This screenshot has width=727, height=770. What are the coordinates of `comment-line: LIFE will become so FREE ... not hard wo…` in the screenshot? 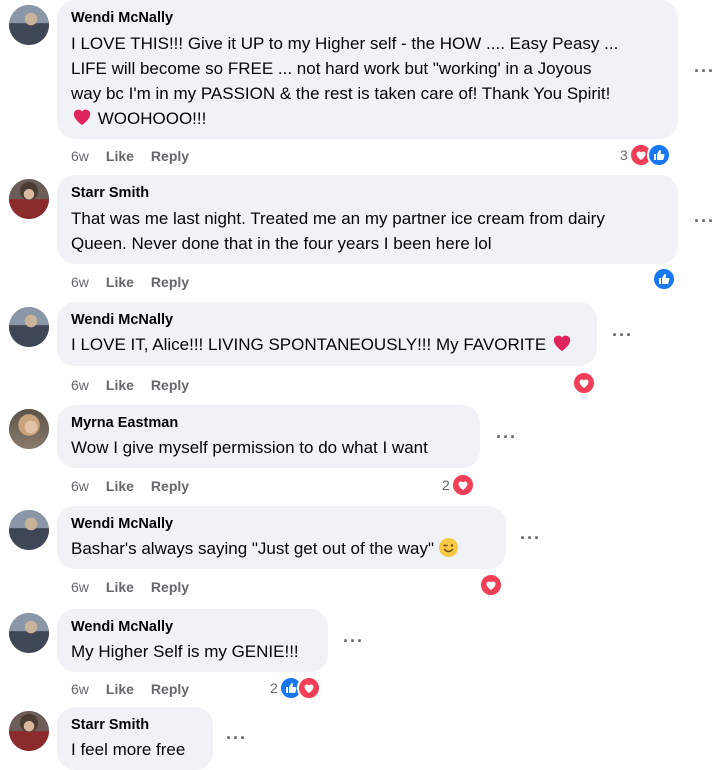 It's located at (331, 68).